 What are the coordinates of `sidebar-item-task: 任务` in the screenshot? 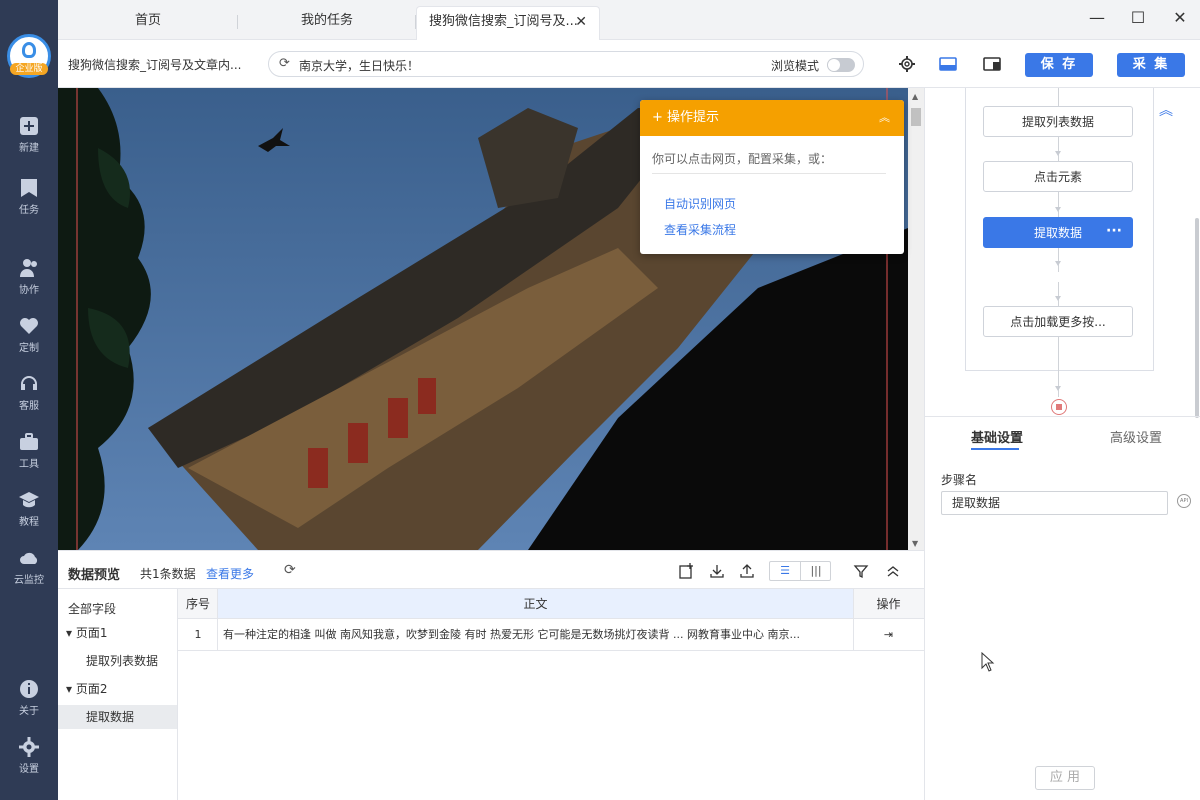 It's located at (29, 197).